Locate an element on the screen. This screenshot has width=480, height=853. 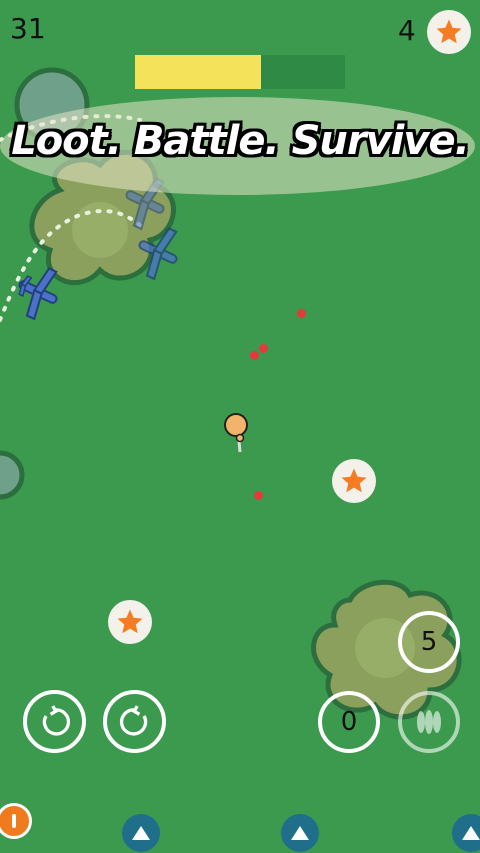
rotate-ccw-icon is located at coordinates (56, 720).